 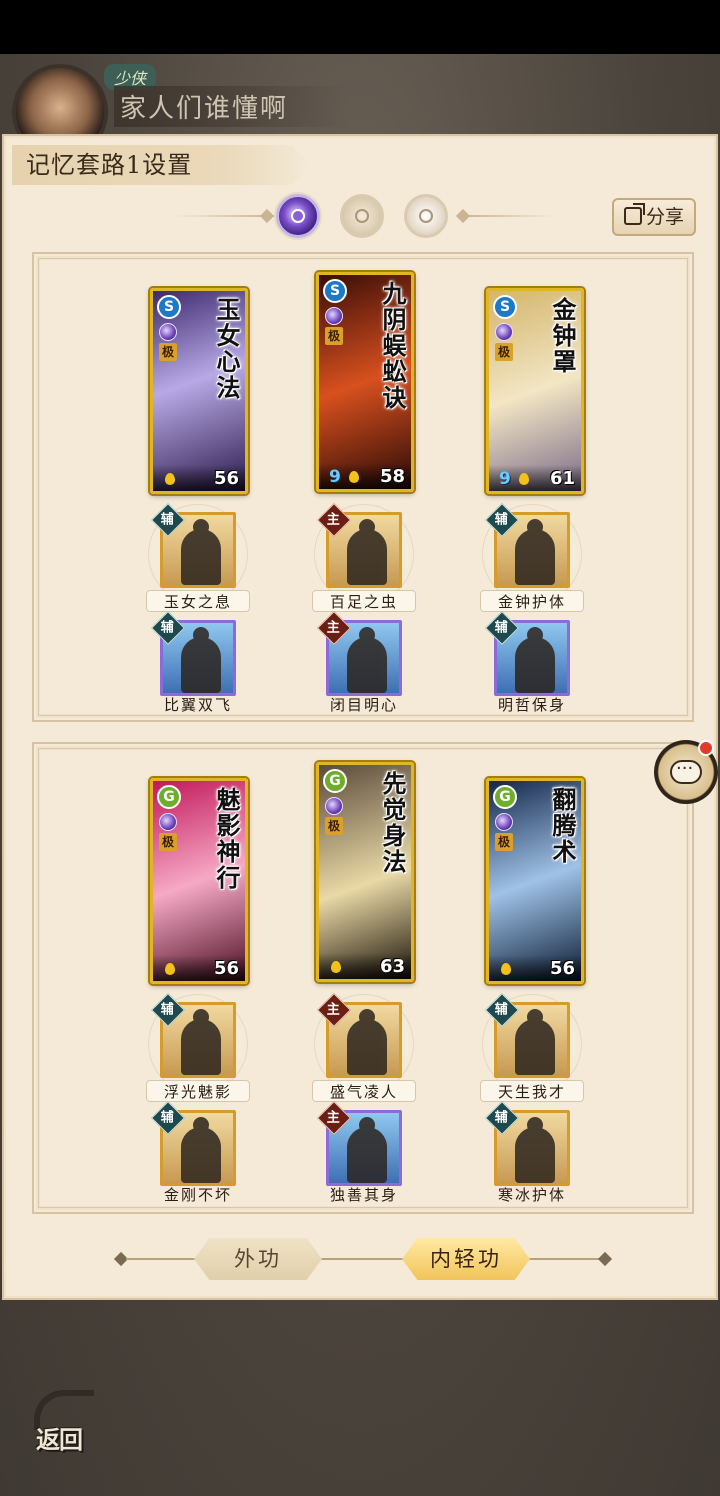 I want to click on skill-label: 天生我才, so click(x=532, y=1091).